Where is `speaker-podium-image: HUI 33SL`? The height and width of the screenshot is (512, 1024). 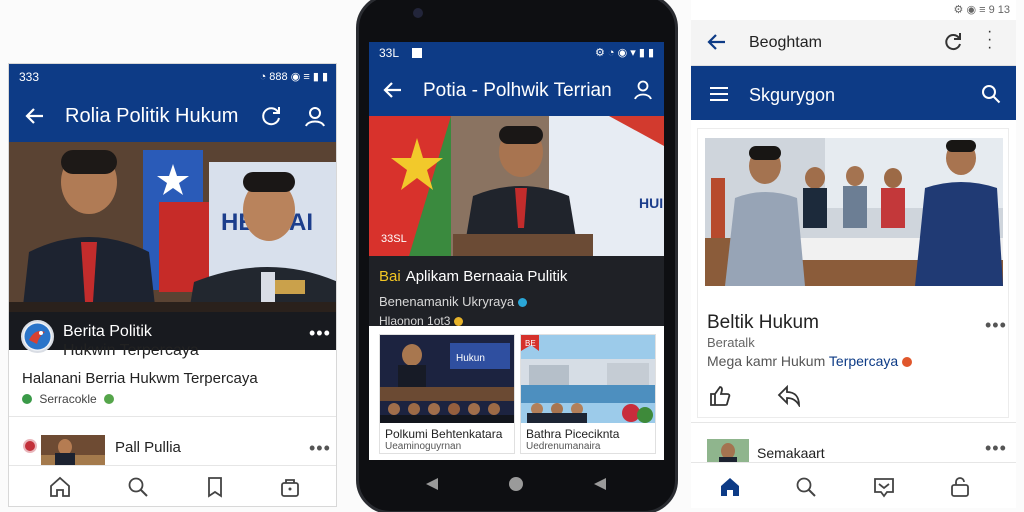 speaker-podium-image: HUI 33SL is located at coordinates (516, 186).